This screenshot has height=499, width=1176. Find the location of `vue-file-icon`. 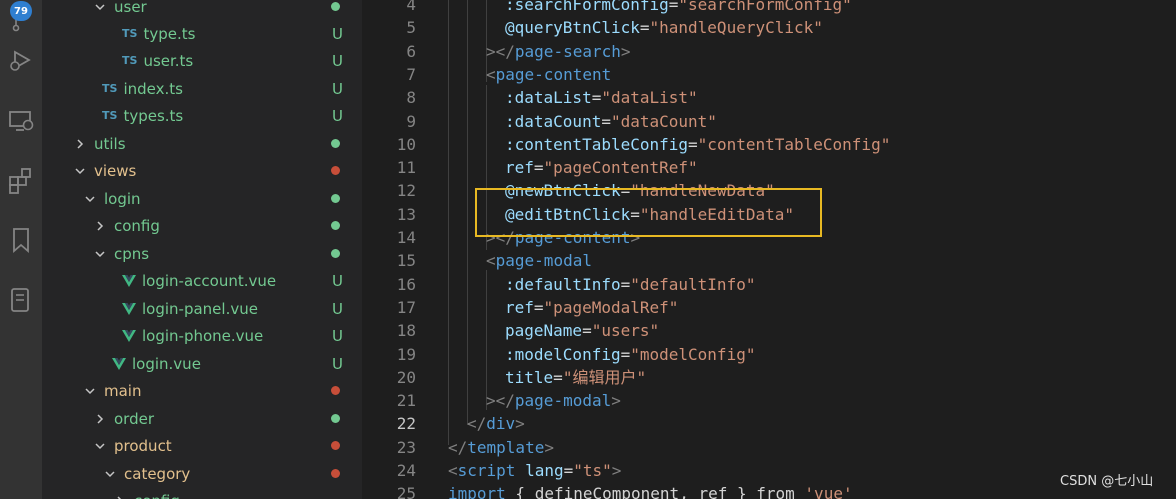

vue-file-icon is located at coordinates (129, 335).